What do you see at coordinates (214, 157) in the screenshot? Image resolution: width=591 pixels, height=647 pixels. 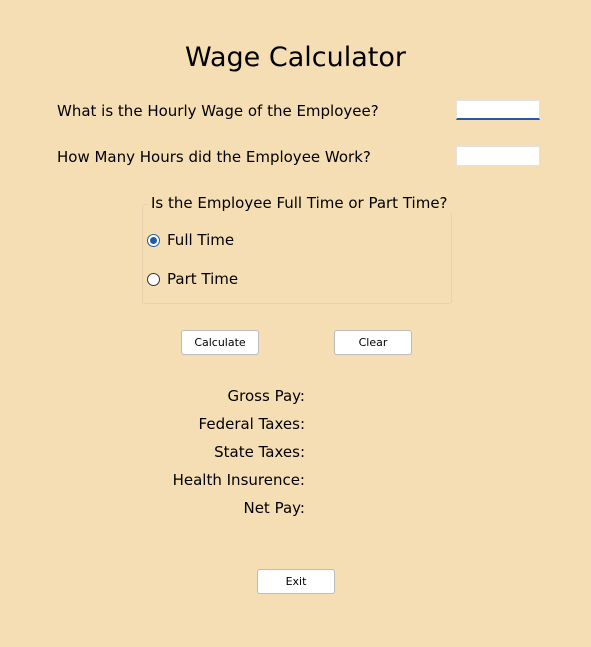 I see `hours-worked-label: How Many Hours did the Employee Work?` at bounding box center [214, 157].